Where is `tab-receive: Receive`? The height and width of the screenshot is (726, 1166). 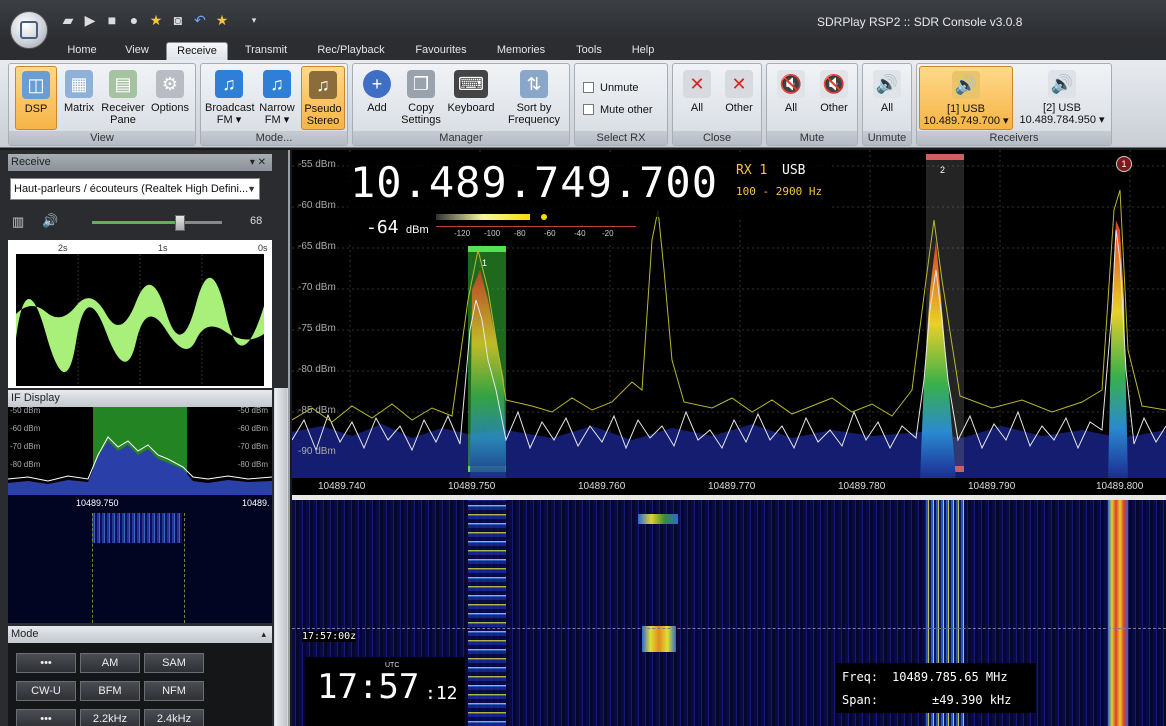 tab-receive: Receive is located at coordinates (197, 51).